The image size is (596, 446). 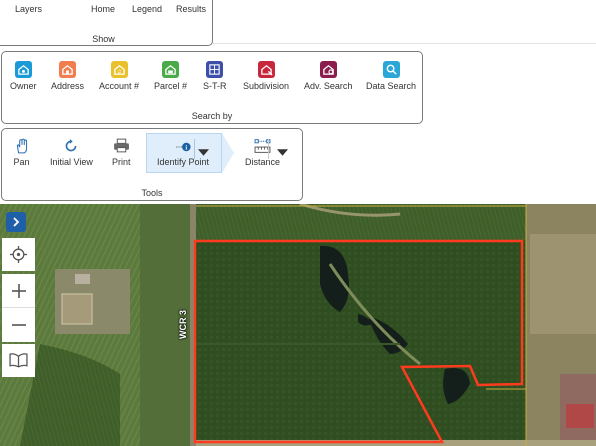 I want to click on search-group-title: Search by, so click(x=212, y=116).